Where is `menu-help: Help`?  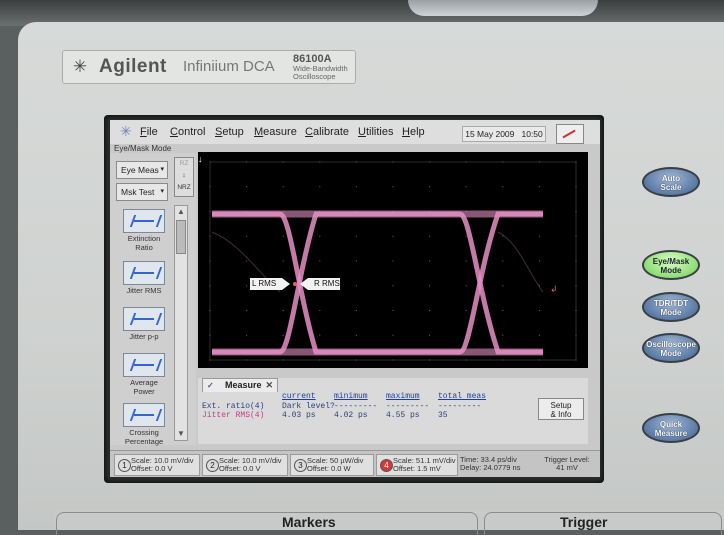
menu-help: Help is located at coordinates (413, 132).